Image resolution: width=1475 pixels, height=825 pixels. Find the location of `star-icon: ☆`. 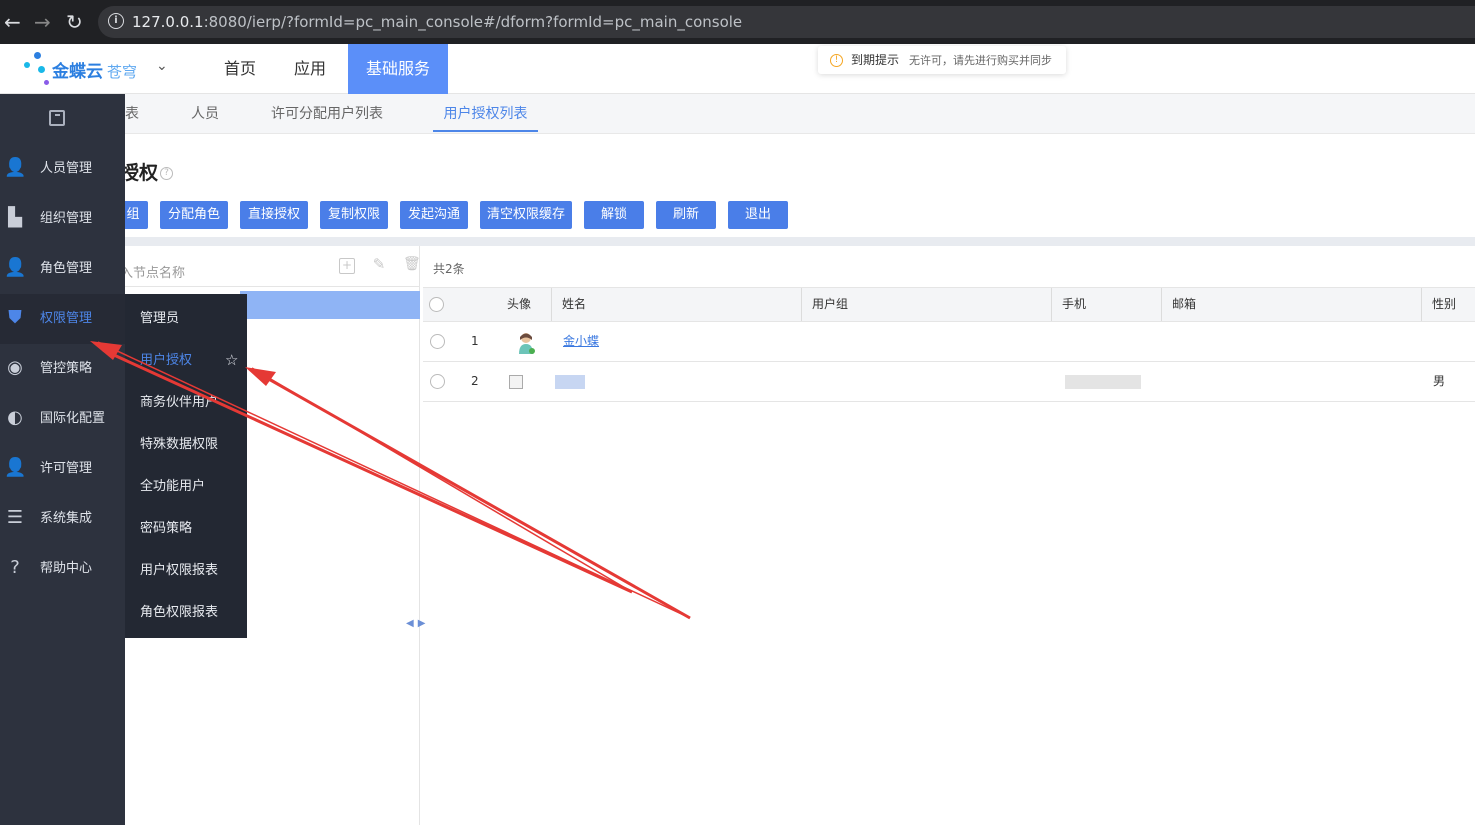

star-icon: ☆ is located at coordinates (231, 360).